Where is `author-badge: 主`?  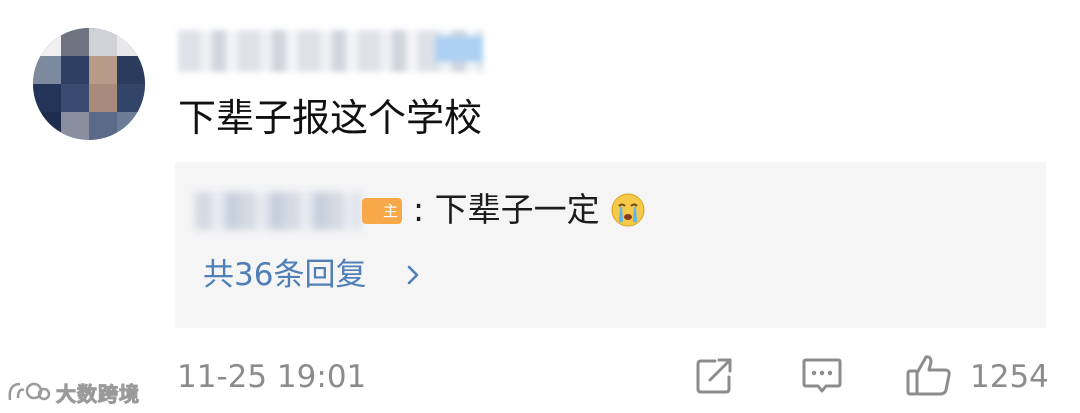
author-badge: 主 is located at coordinates (382, 211).